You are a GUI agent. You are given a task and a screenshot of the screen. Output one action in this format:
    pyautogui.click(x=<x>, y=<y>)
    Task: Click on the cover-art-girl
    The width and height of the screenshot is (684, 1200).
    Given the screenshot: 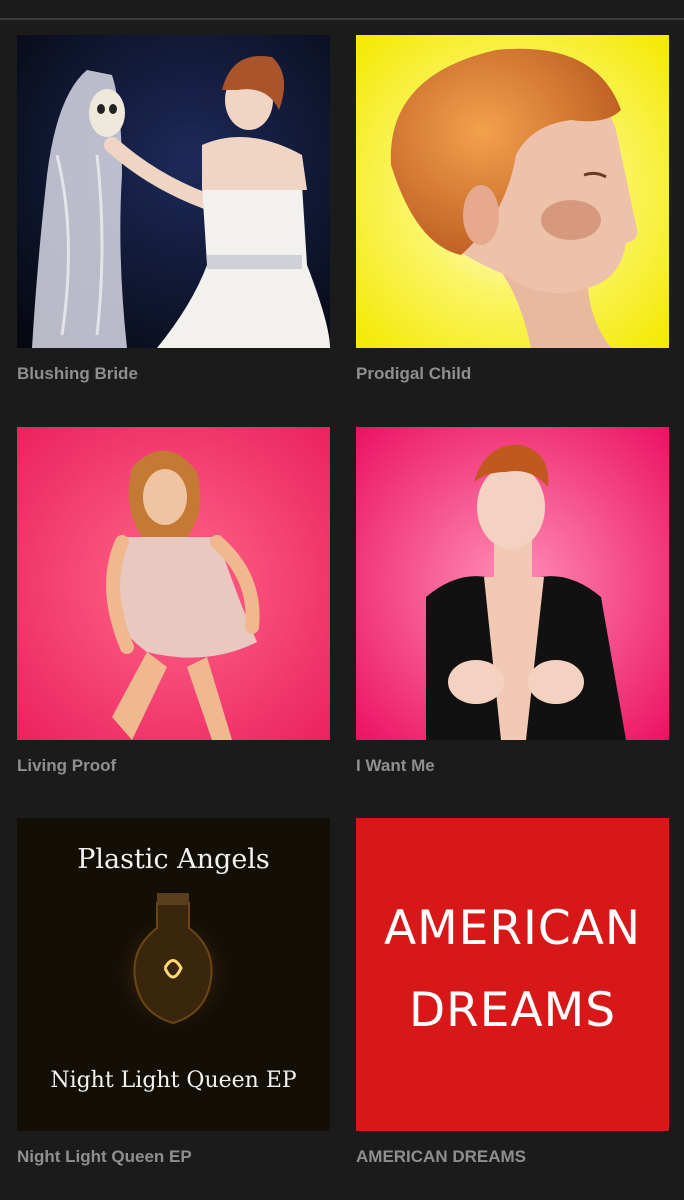 What is the action you would take?
    pyautogui.click(x=173, y=583)
    